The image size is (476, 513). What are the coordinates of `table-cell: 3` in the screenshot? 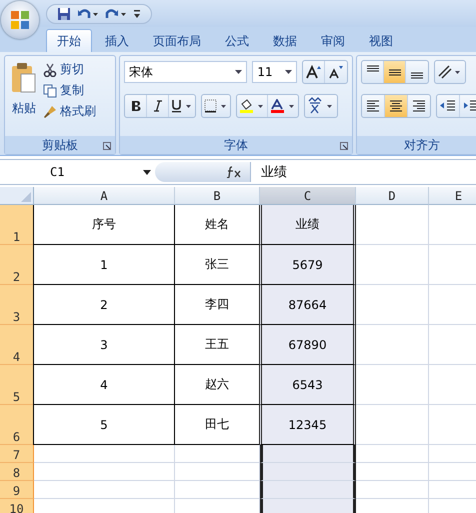 It's located at (104, 345).